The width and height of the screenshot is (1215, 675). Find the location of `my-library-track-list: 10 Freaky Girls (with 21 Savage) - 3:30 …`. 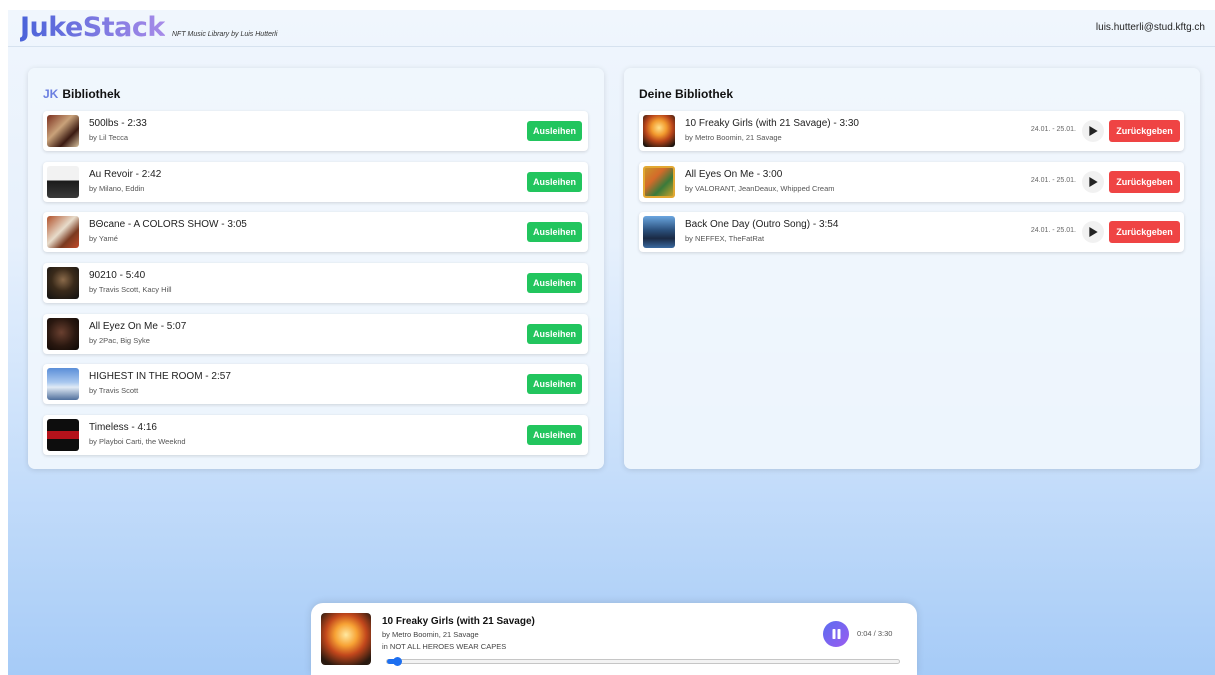

my-library-track-list: 10 Freaky Girls (with 21 Savage) - 3:30 … is located at coordinates (911, 187).